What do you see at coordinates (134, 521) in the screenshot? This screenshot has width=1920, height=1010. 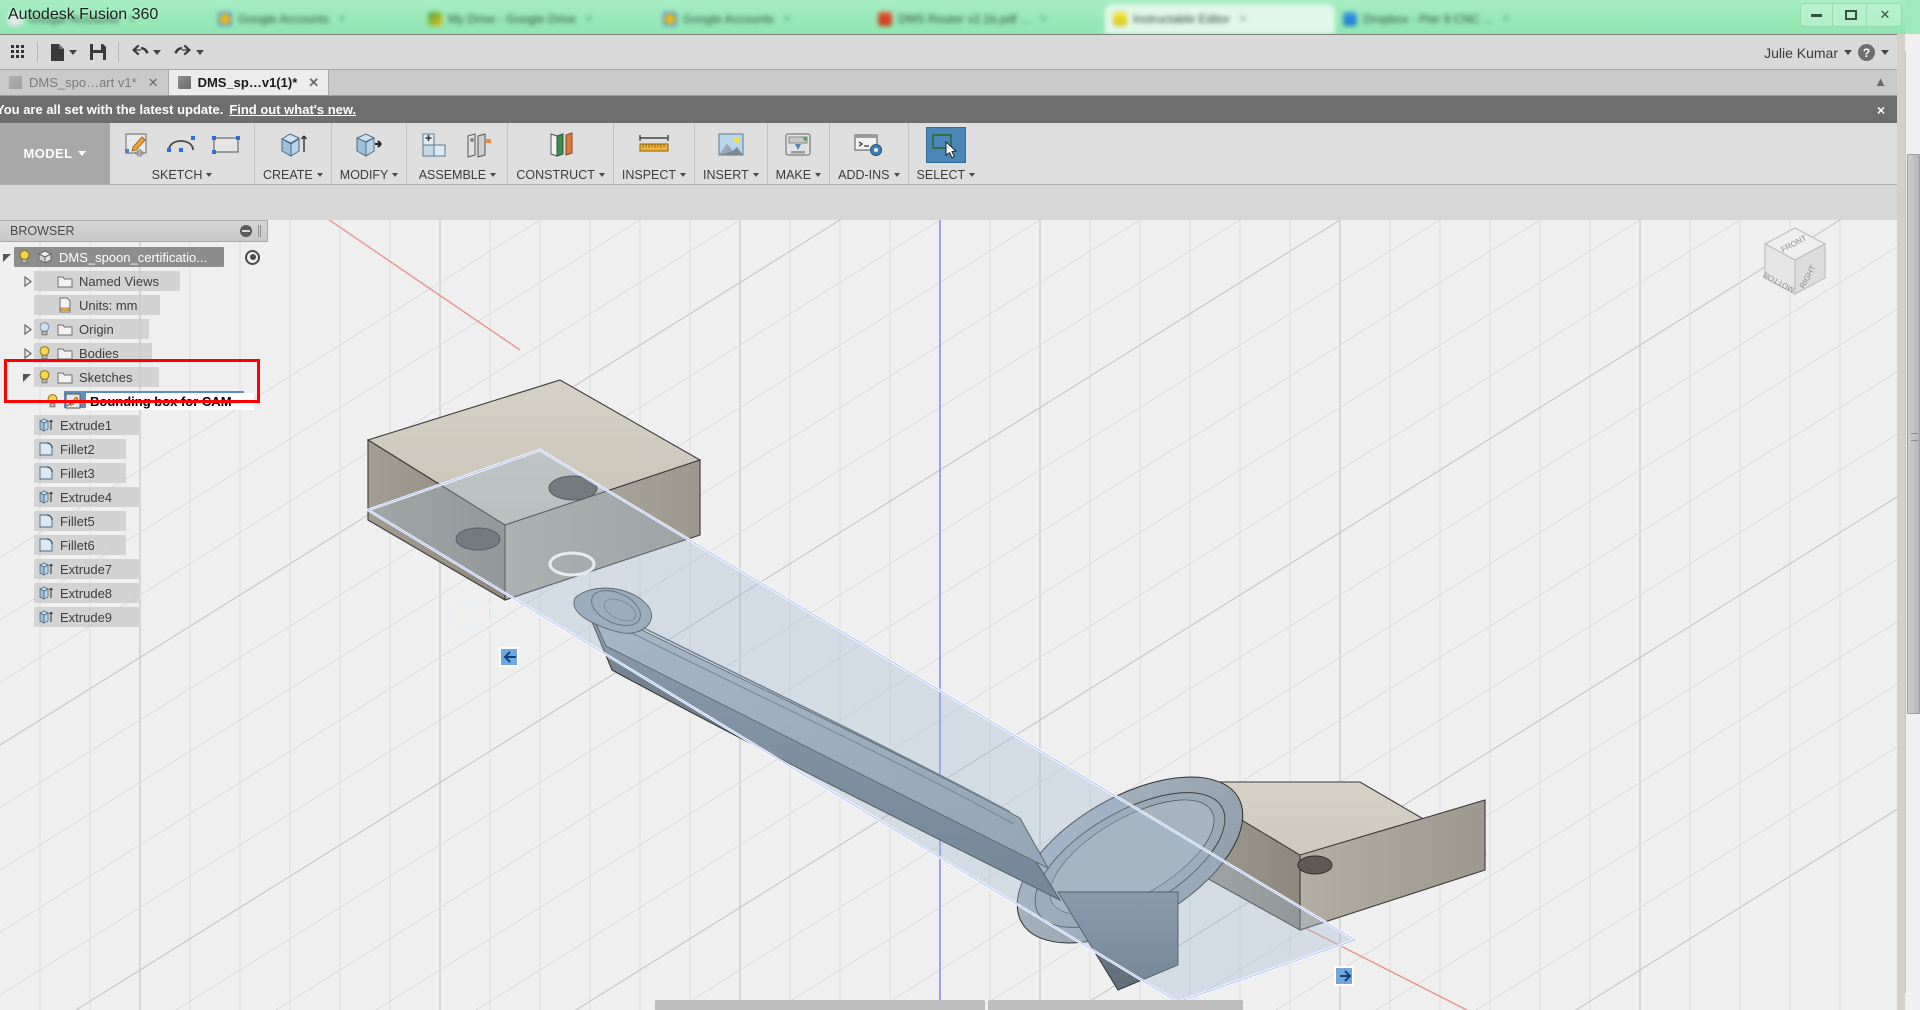 I see `tree-item-fillet5: Fillet5` at bounding box center [134, 521].